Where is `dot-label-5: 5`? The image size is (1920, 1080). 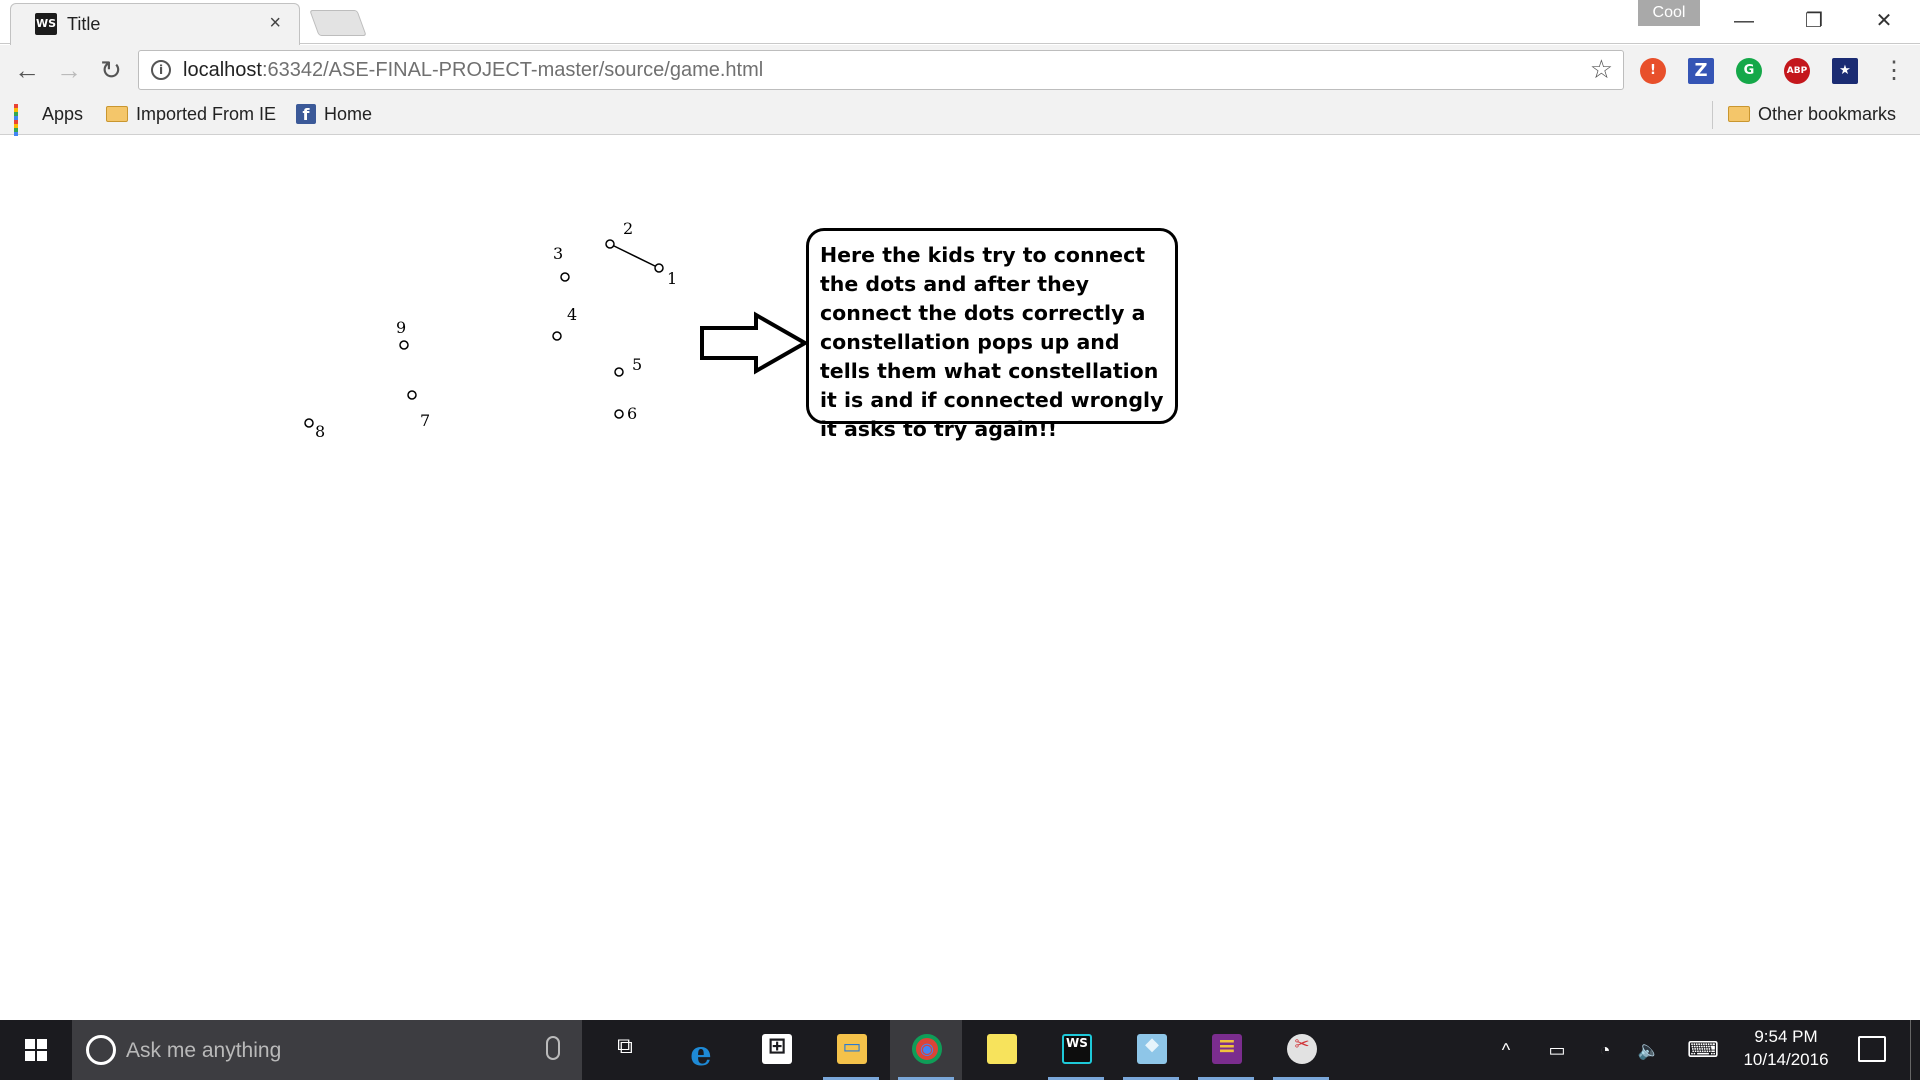 dot-label-5: 5 is located at coordinates (637, 364).